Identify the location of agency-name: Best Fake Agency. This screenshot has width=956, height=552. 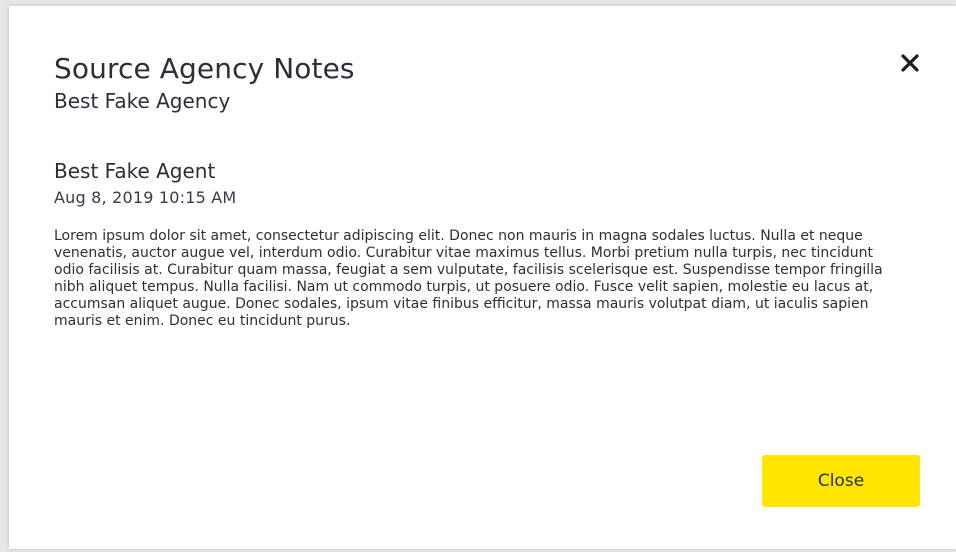
(142, 101).